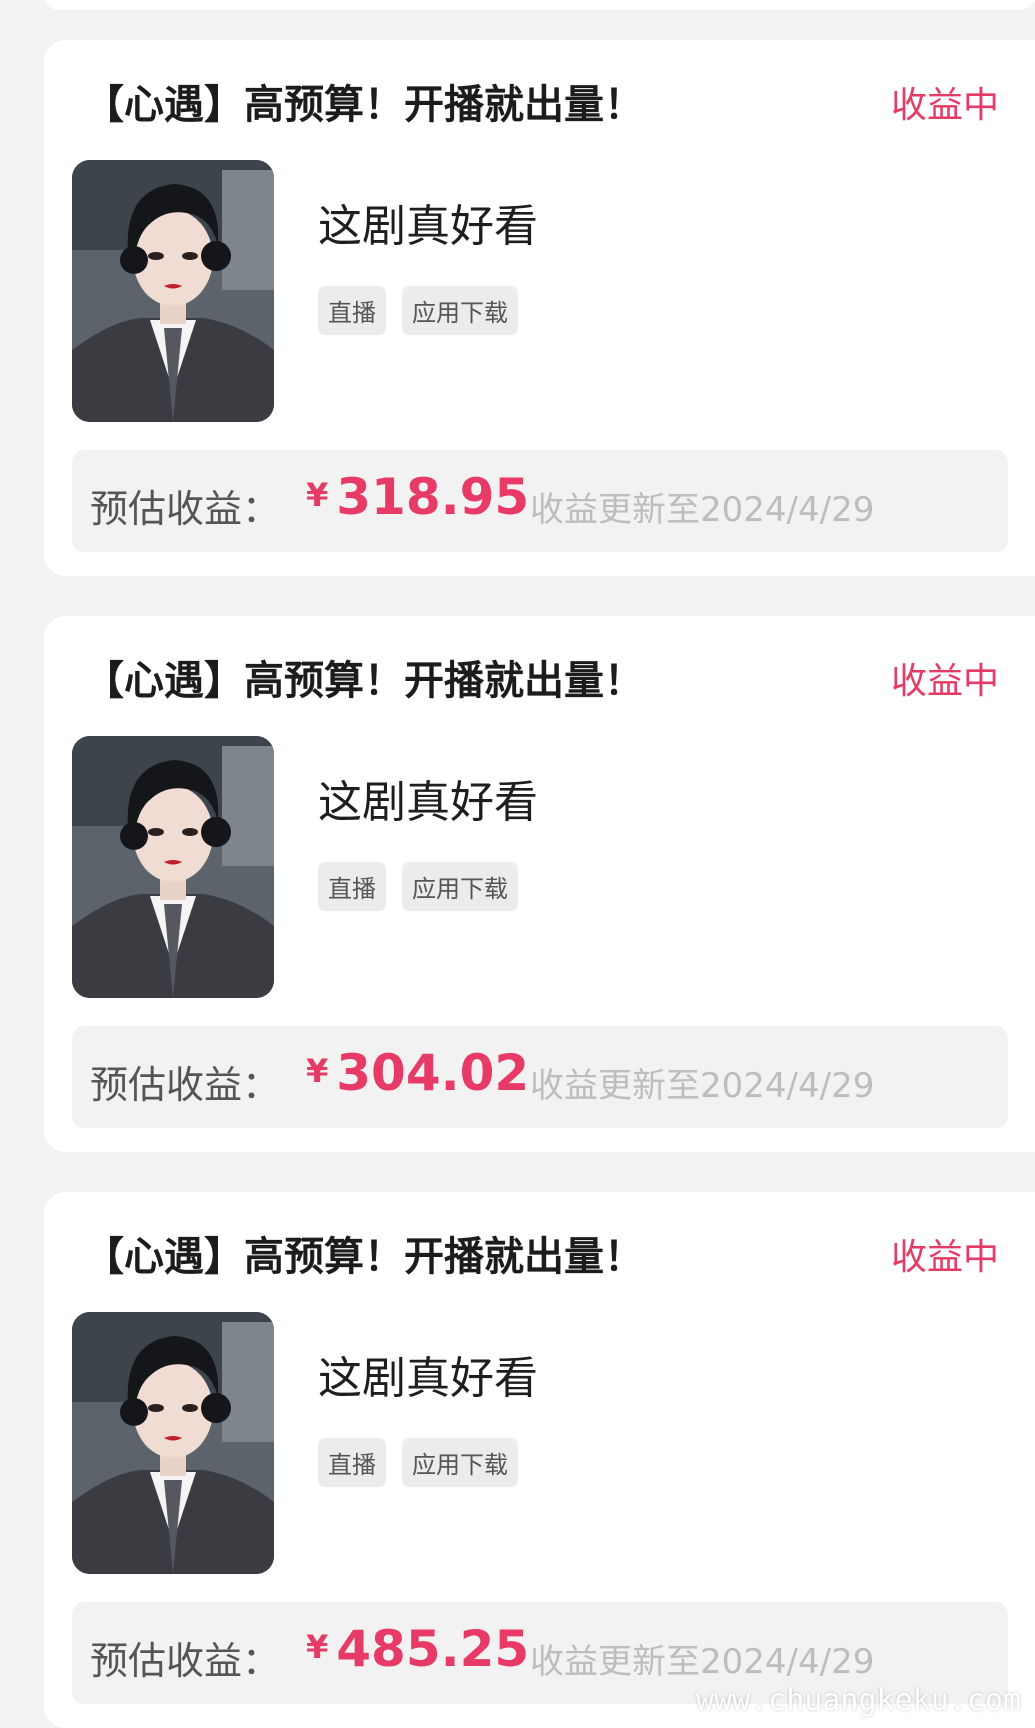  I want to click on earnings-bar: 预估收益： ¥318.95 收益更新至2024/4/29, so click(540, 501).